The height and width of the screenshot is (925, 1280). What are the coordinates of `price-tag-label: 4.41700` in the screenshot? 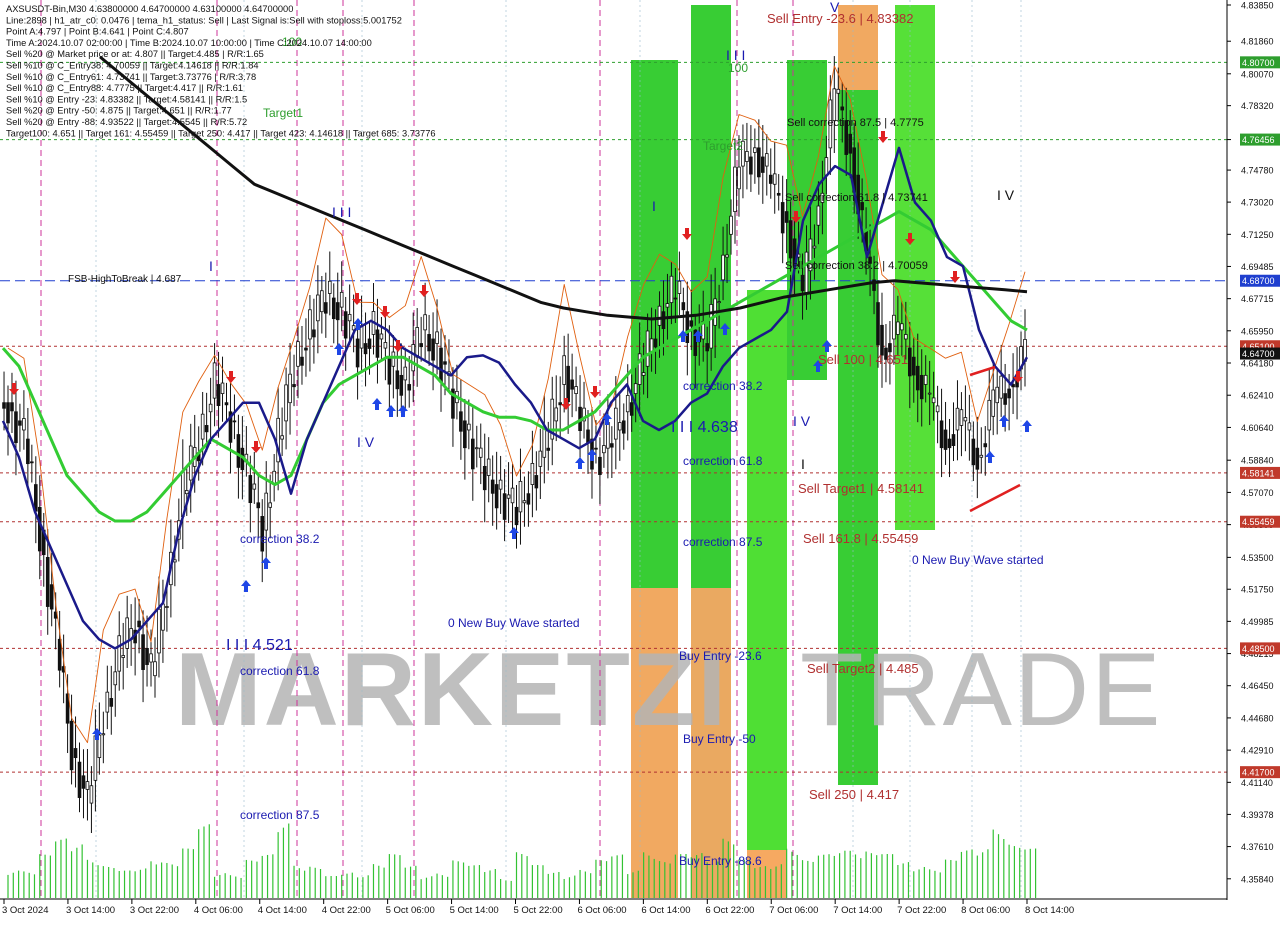 It's located at (1258, 773).